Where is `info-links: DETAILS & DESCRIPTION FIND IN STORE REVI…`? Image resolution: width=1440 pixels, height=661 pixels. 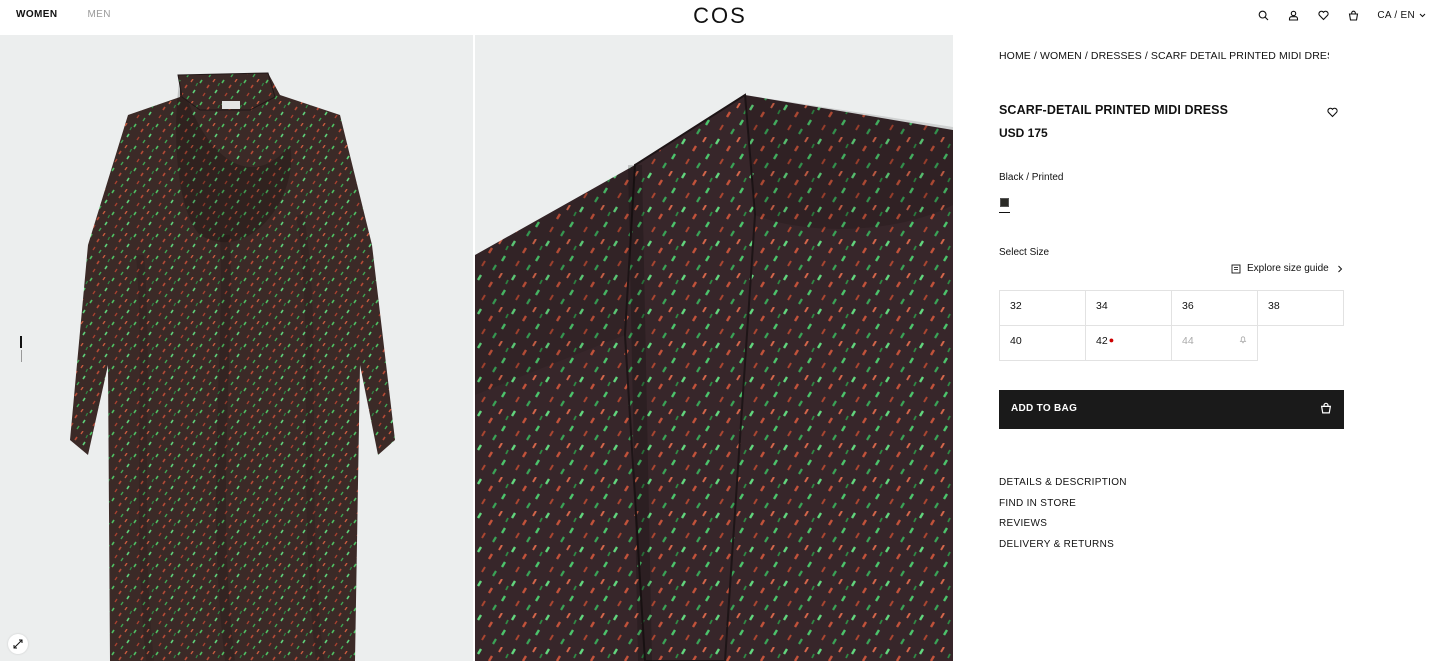 info-links: DETAILS & DESCRIPTION FIND IN STORE REVI… is located at coordinates (1063, 518).